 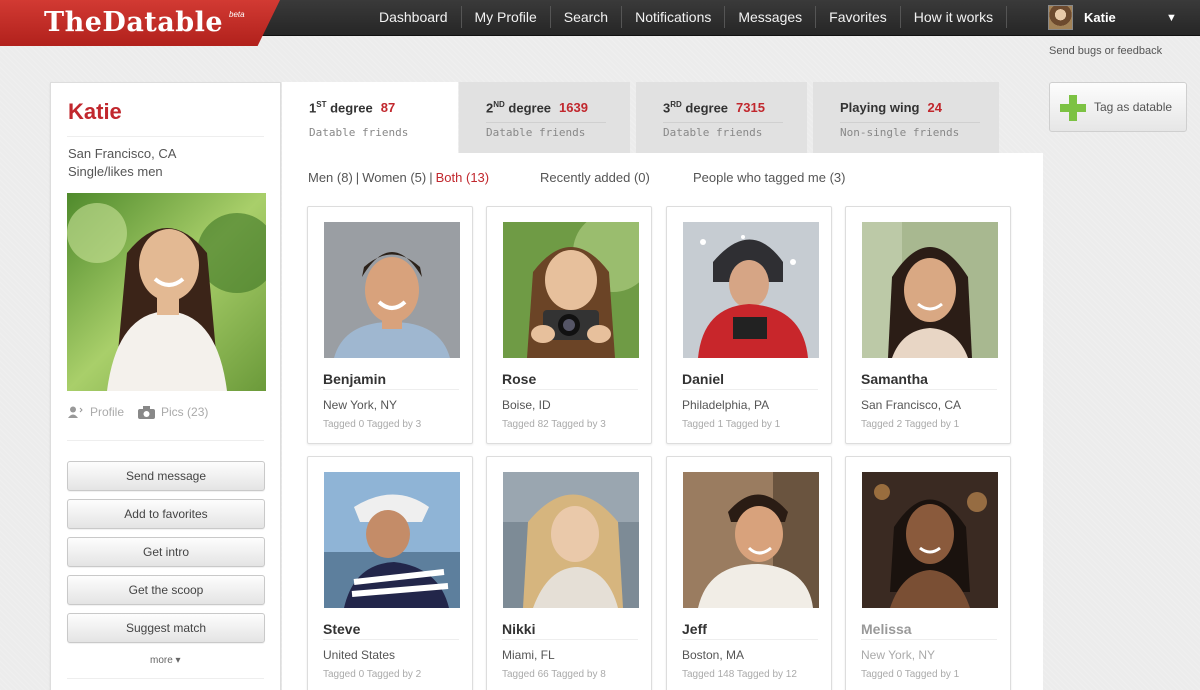 What do you see at coordinates (388, 108) in the screenshot?
I see `tab-count: 87` at bounding box center [388, 108].